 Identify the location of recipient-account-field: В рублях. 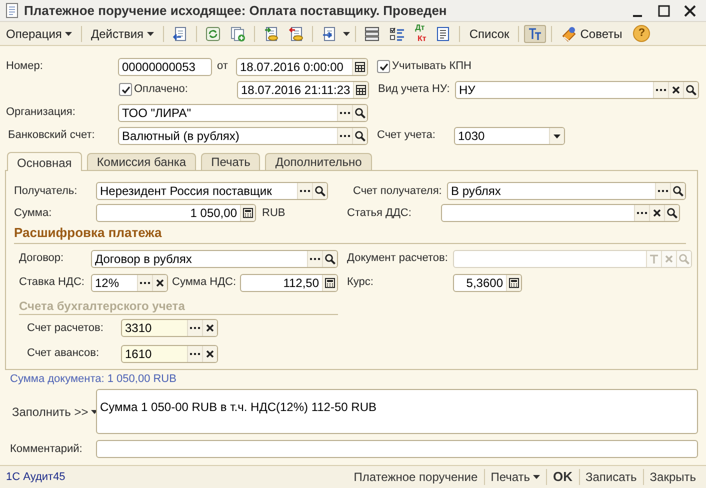
(566, 191).